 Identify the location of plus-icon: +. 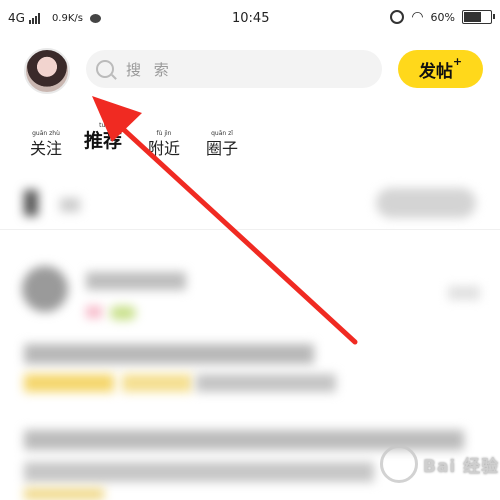
(457, 61).